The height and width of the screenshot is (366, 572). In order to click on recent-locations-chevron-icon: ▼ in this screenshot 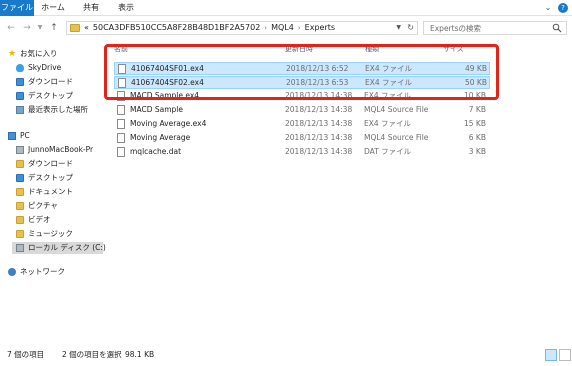, I will do `click(40, 28)`.